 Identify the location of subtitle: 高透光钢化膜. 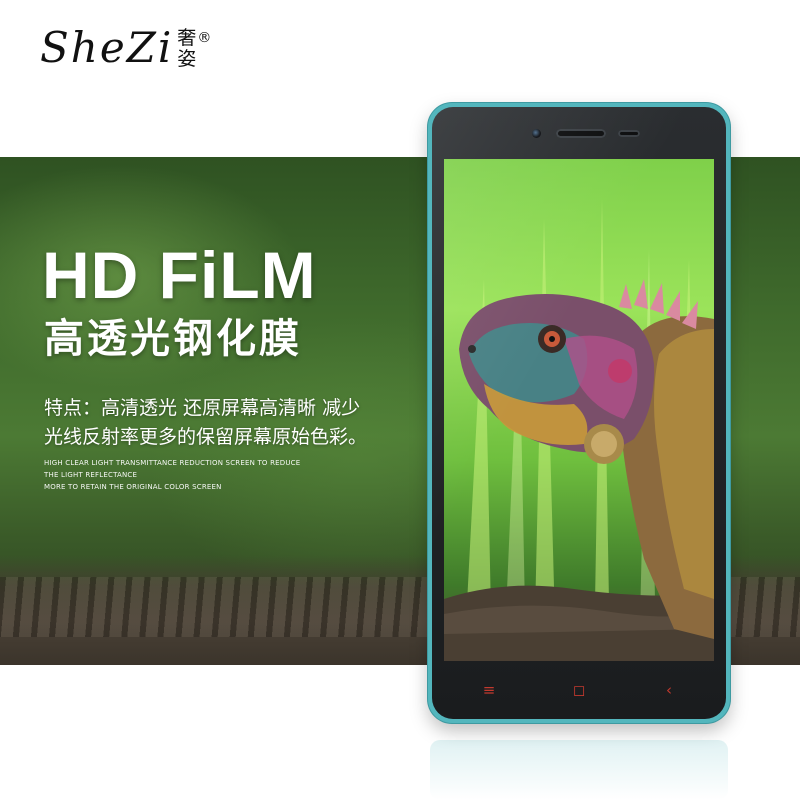
(173, 339).